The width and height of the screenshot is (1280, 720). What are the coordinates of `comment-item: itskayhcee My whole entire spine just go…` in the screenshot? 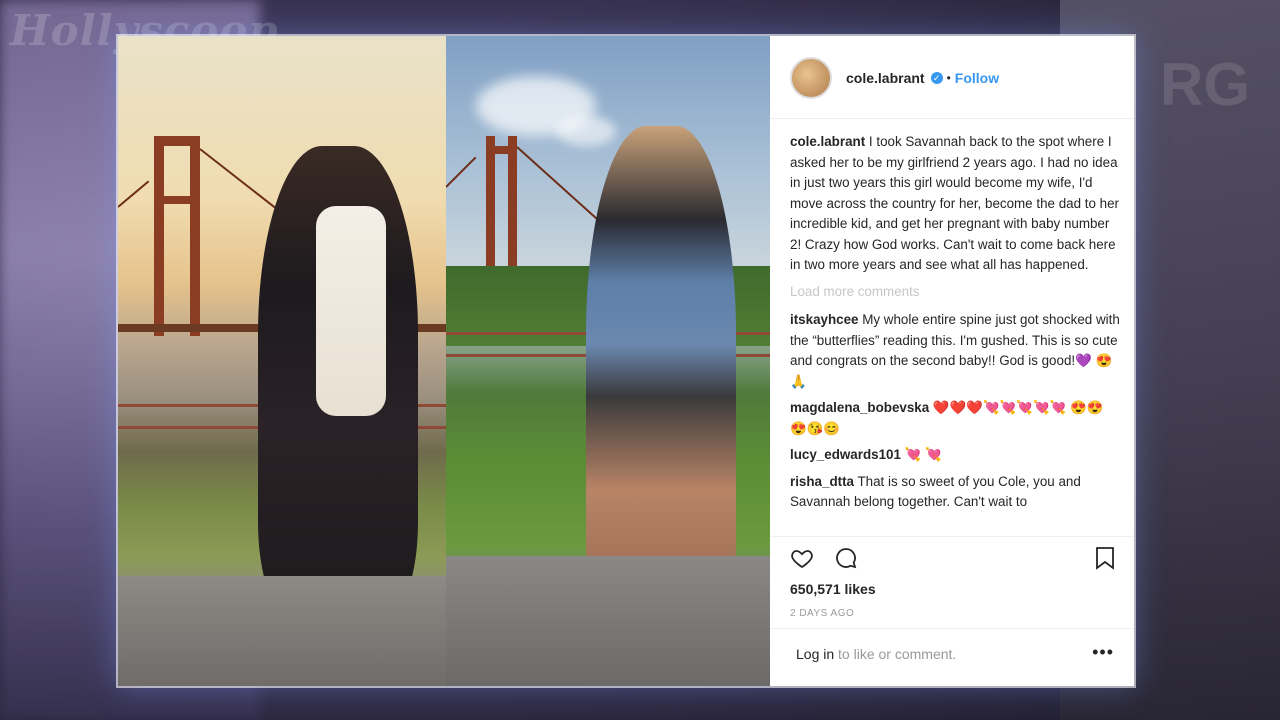 It's located at (955, 351).